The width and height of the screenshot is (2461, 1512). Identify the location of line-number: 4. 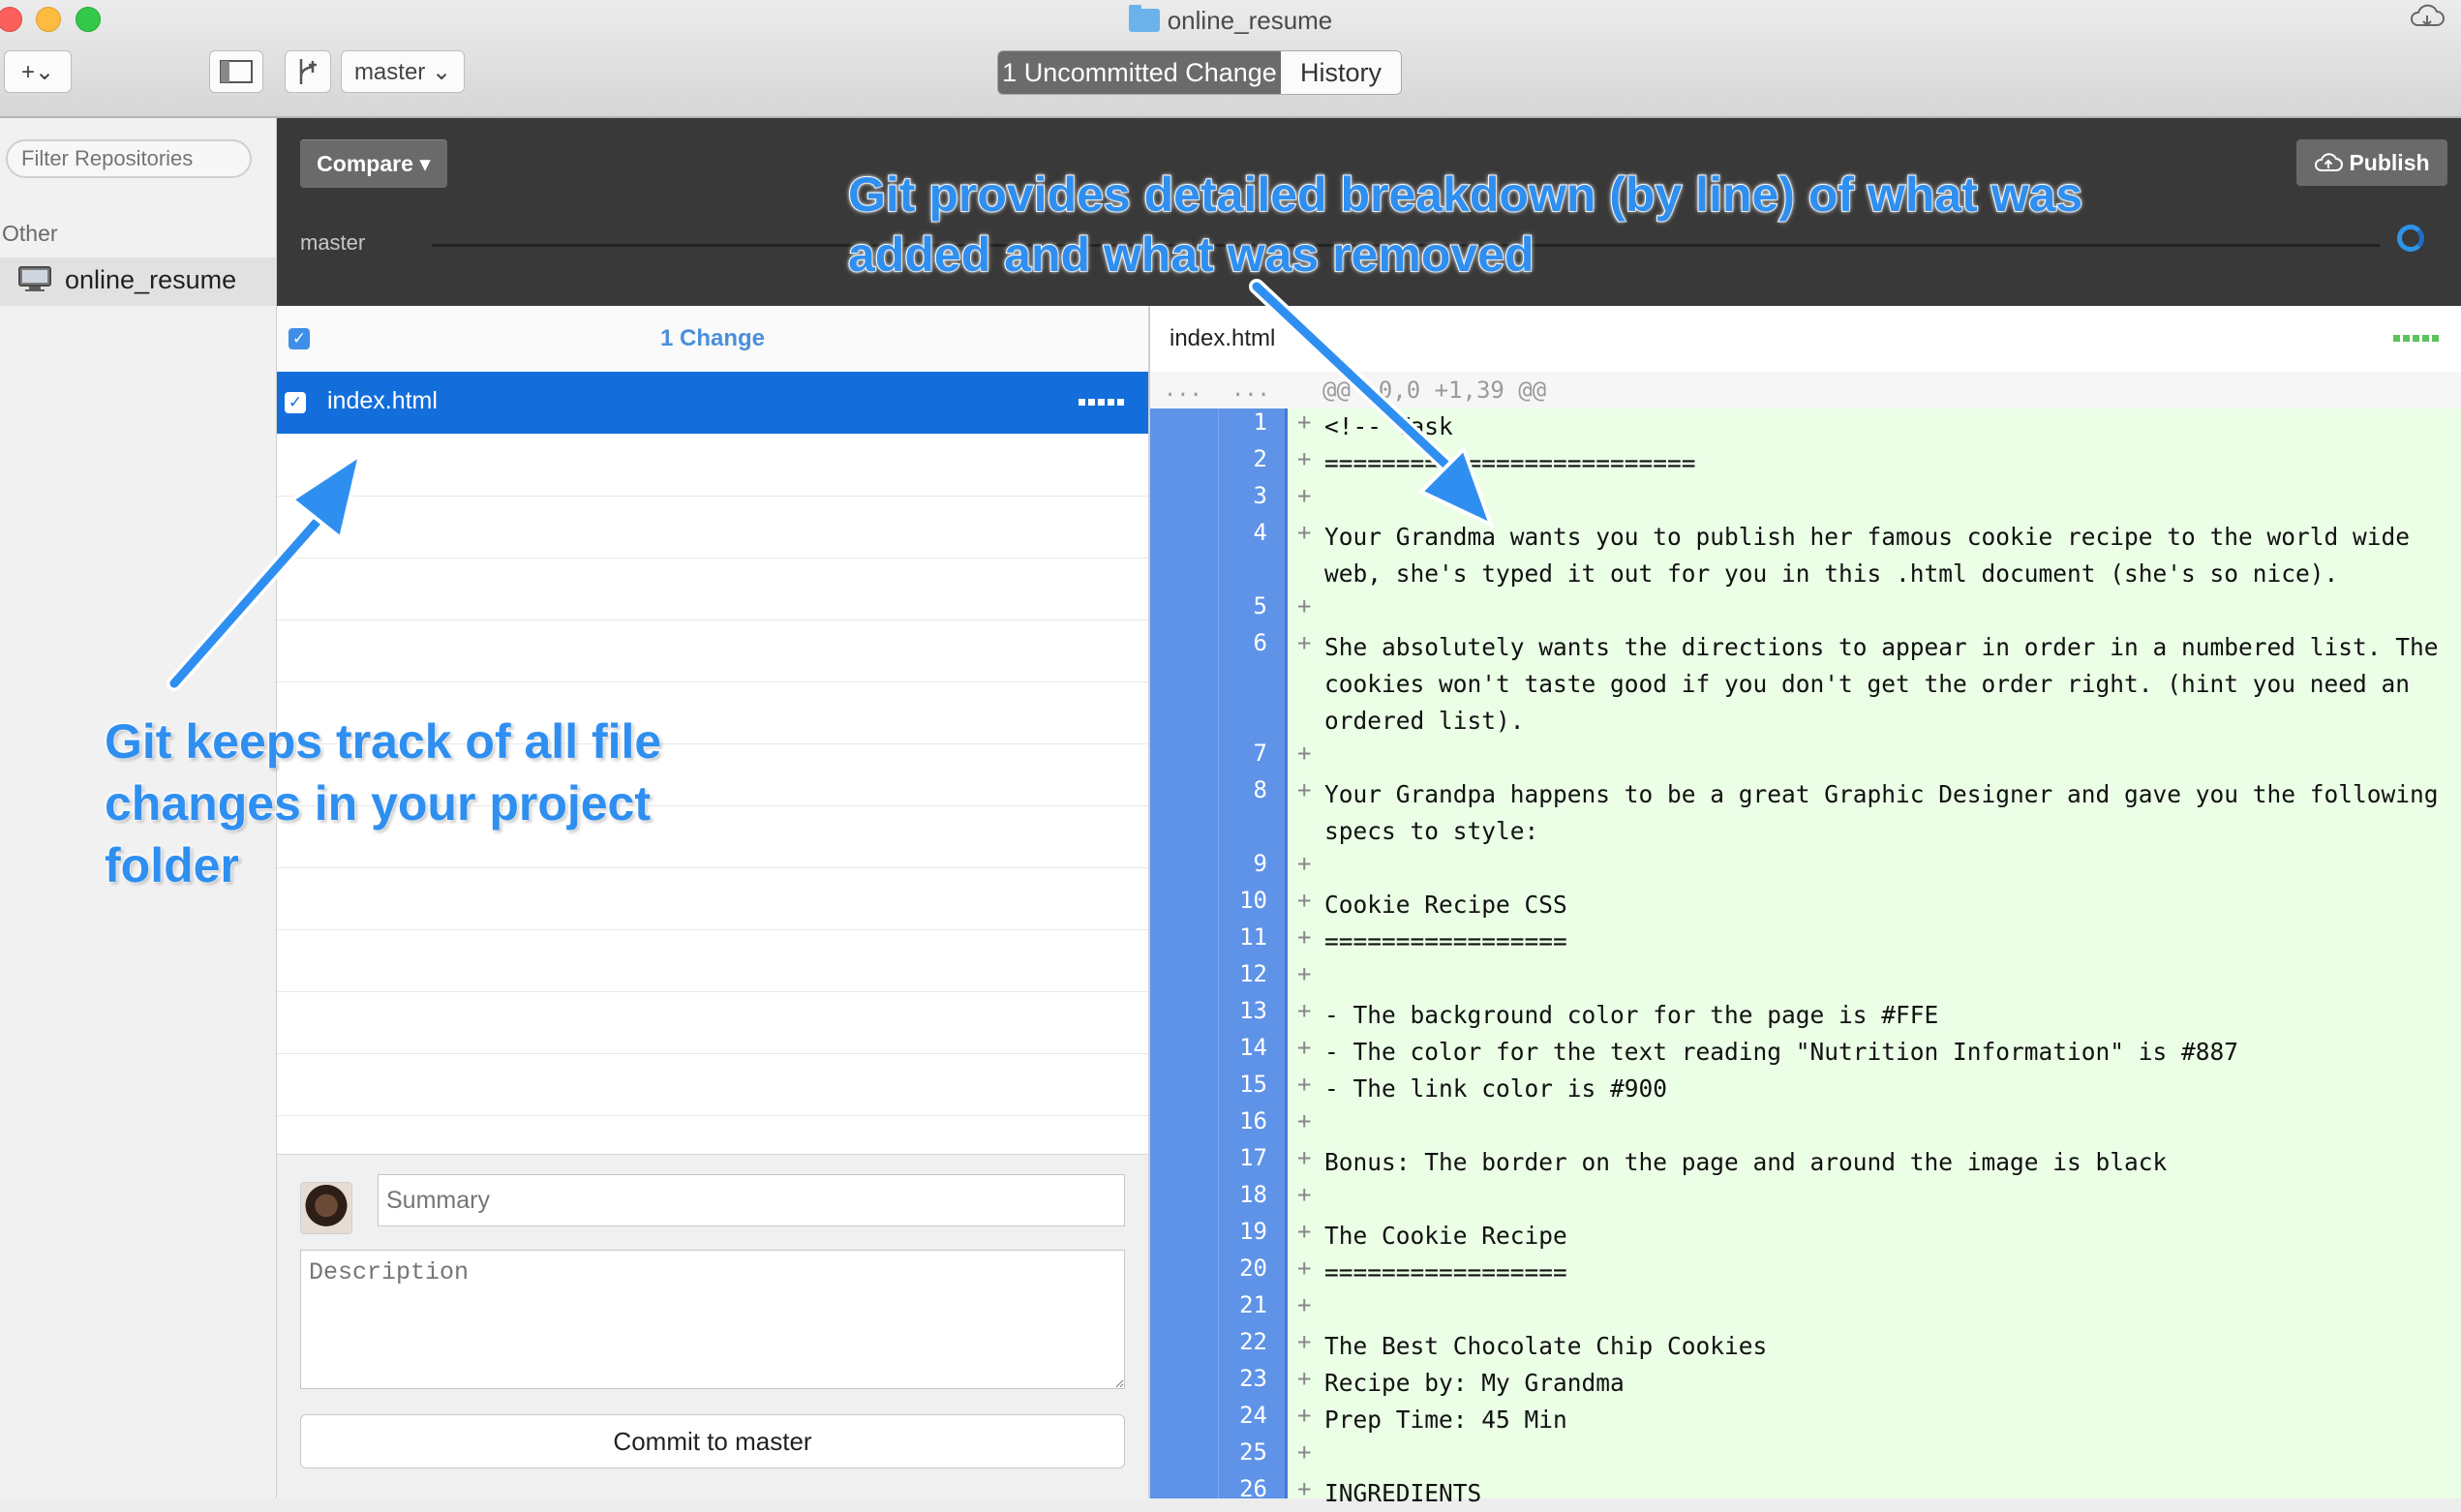
(1260, 532).